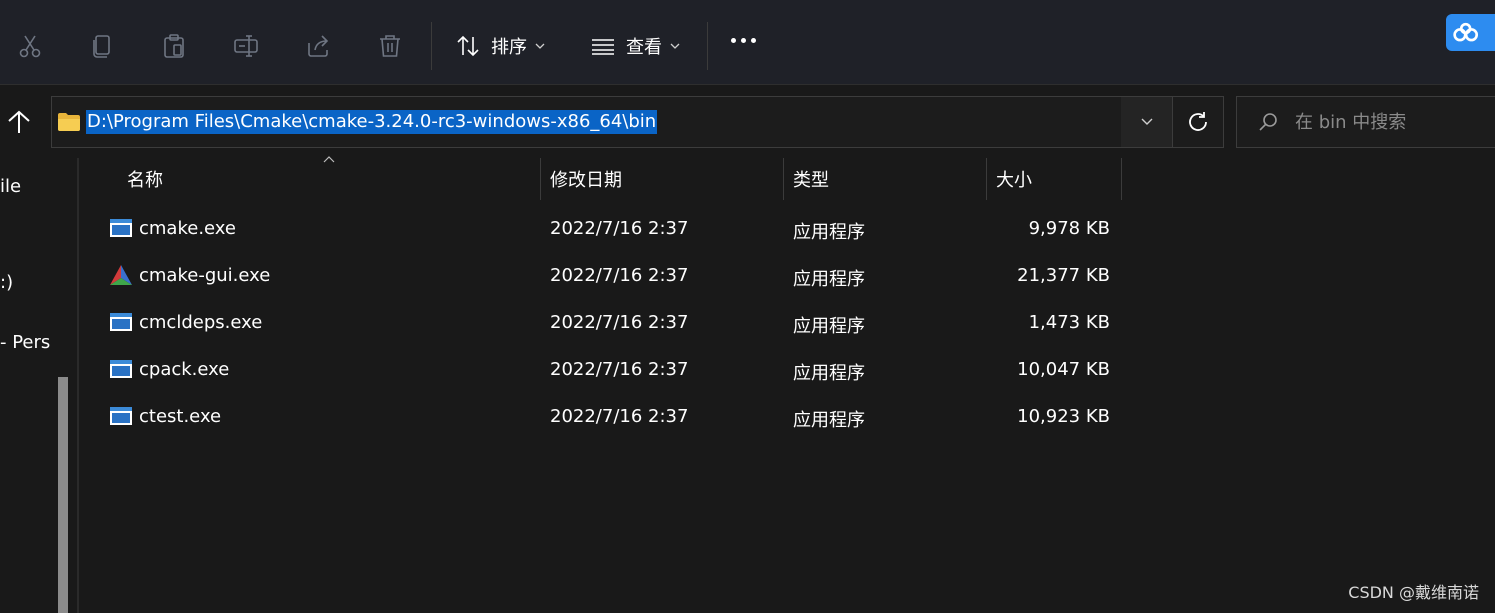 The image size is (1495, 613). I want to click on file-size: 21,377 KB, so click(1063, 275).